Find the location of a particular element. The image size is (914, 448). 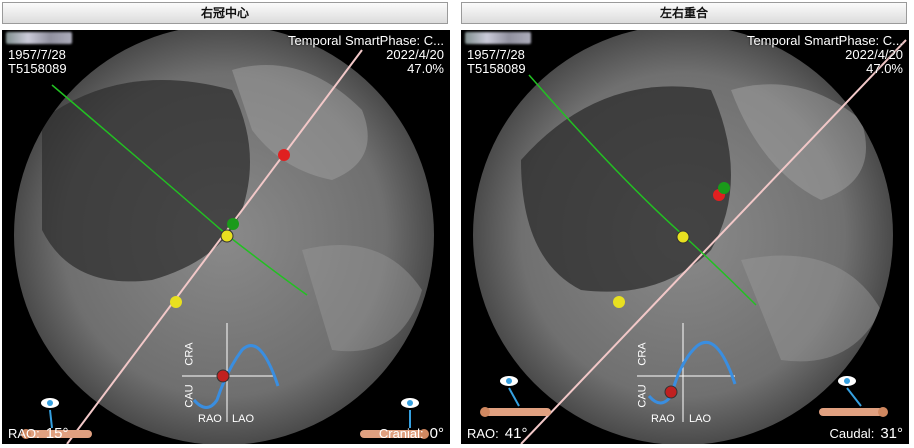

rao-angle-readout: RAO: 15° is located at coordinates (38, 433).